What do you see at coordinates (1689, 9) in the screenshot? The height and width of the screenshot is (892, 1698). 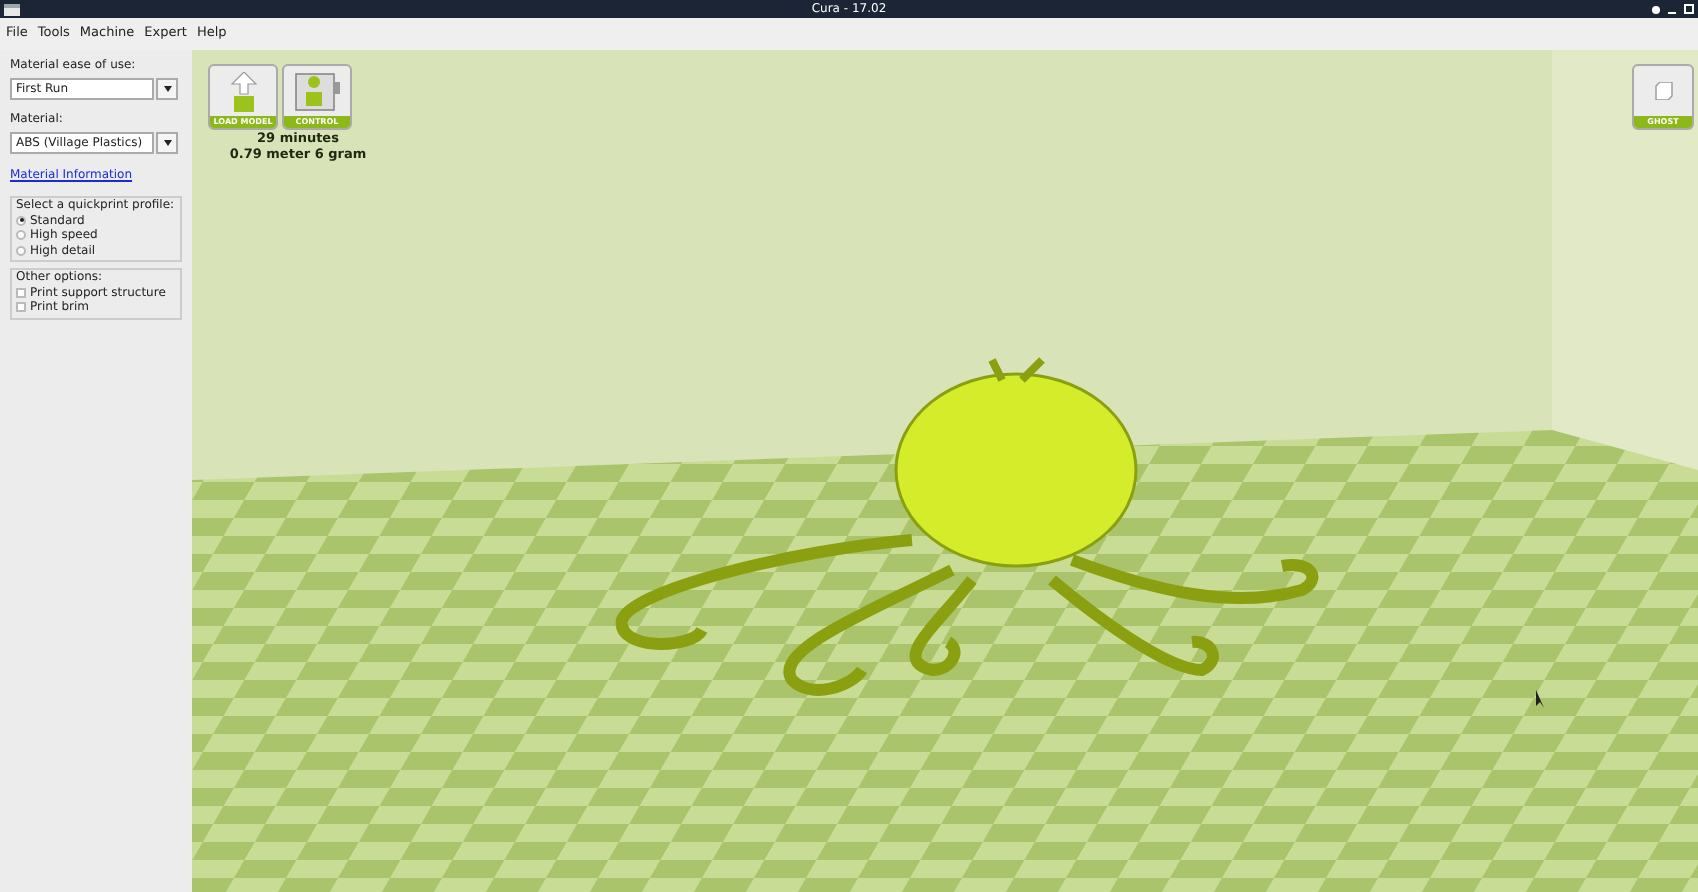 I see `maximize-icon` at bounding box center [1689, 9].